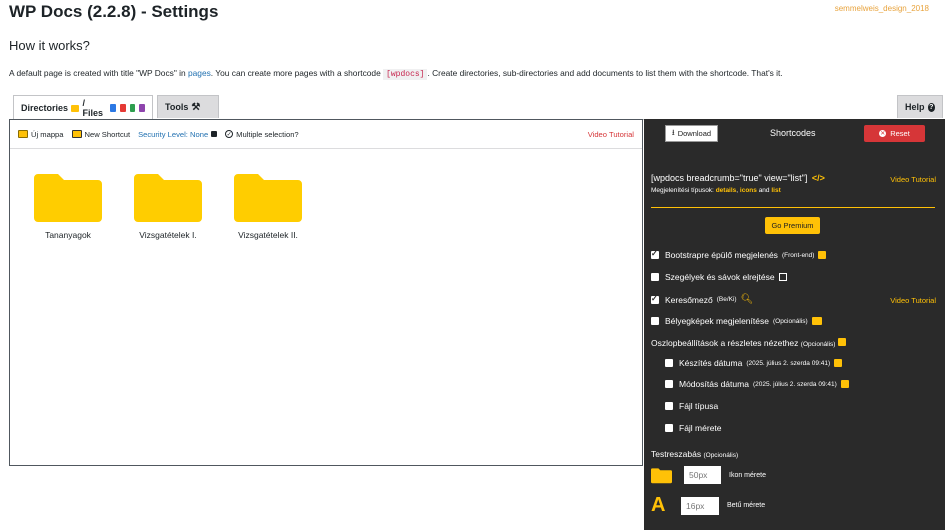 The image size is (945, 530). Describe the element at coordinates (793, 133) in the screenshot. I see `shortcodes-title: Shortcodes` at that location.